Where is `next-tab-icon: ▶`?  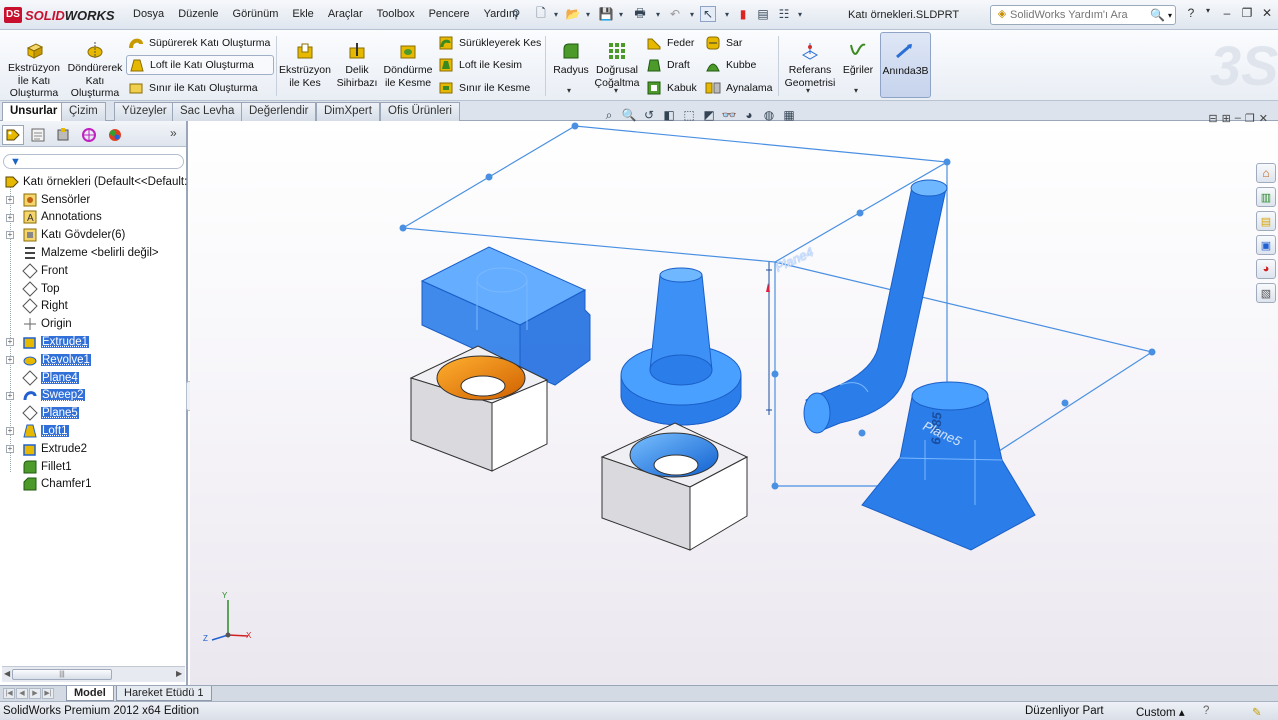
next-tab-icon: ▶ is located at coordinates (35, 693).